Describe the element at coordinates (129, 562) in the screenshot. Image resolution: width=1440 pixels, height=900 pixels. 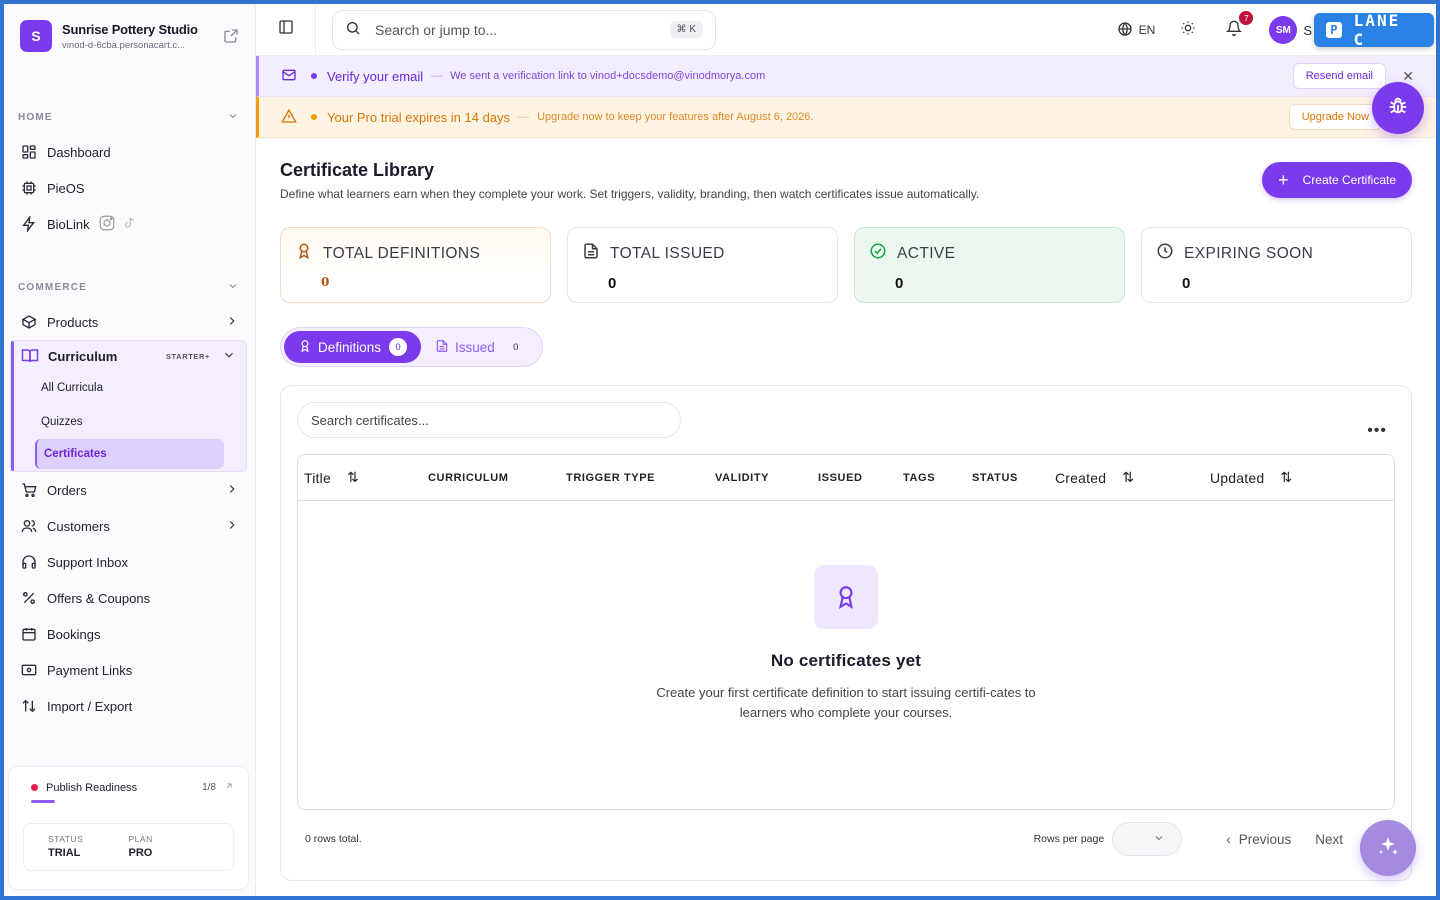
I see `sidebar-item-support-inbox: Support Inbox` at that location.